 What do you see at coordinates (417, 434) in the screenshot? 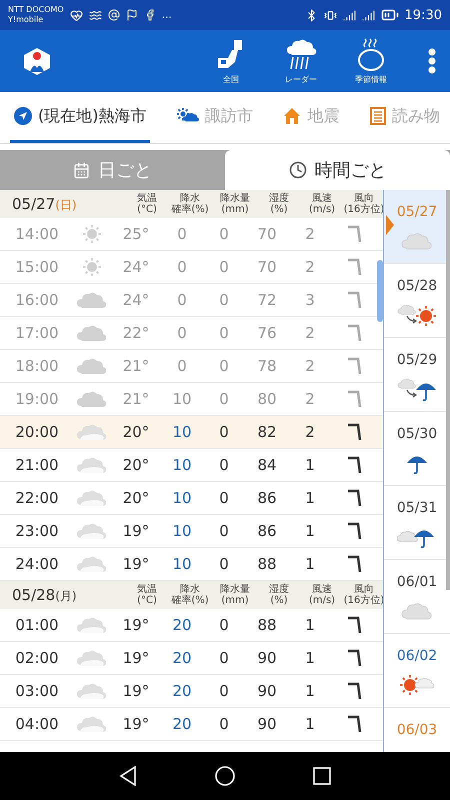
I see `date-label: 05/30` at bounding box center [417, 434].